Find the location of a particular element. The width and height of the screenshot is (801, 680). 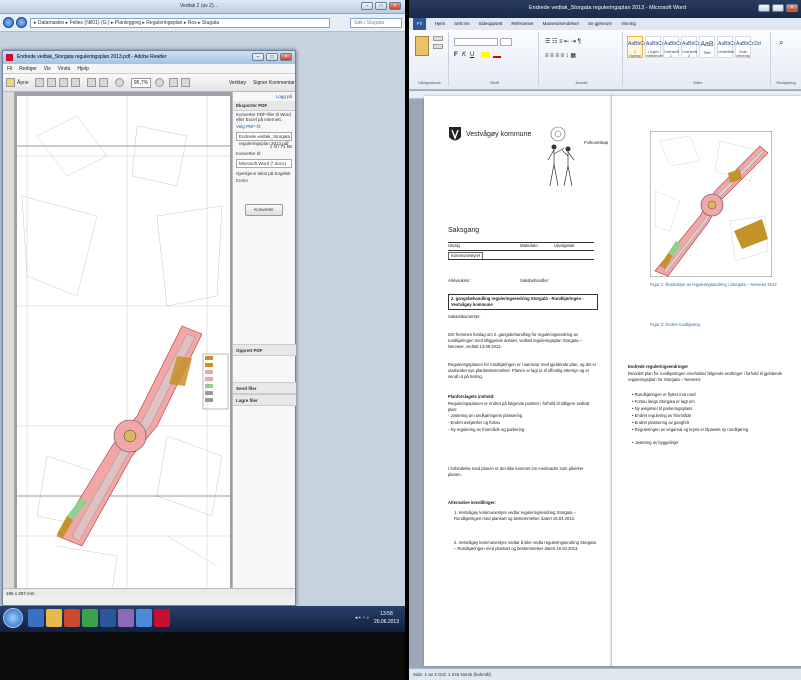

tab-view: Visning is located at coordinates (628, 24).